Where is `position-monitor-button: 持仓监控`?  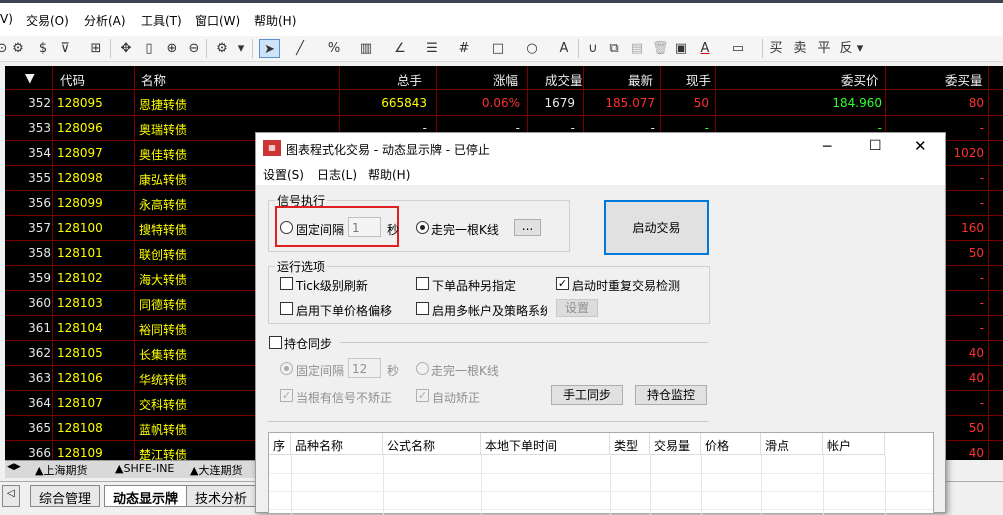
position-monitor-button: 持仓监控 is located at coordinates (671, 395).